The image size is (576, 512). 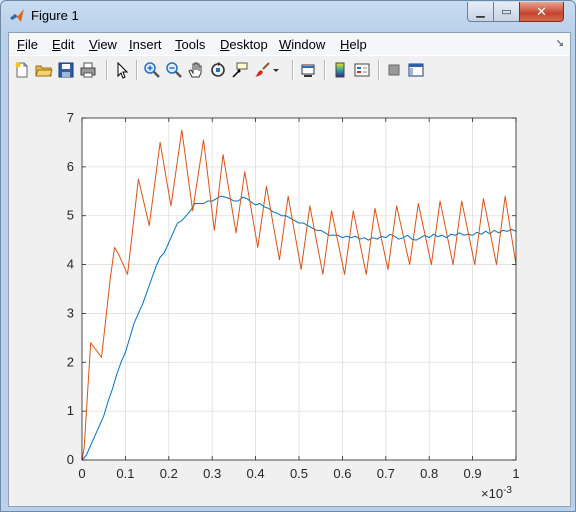 I want to click on title-bar: Figure 1 ▁ ▭ ✕, so click(x=288, y=16).